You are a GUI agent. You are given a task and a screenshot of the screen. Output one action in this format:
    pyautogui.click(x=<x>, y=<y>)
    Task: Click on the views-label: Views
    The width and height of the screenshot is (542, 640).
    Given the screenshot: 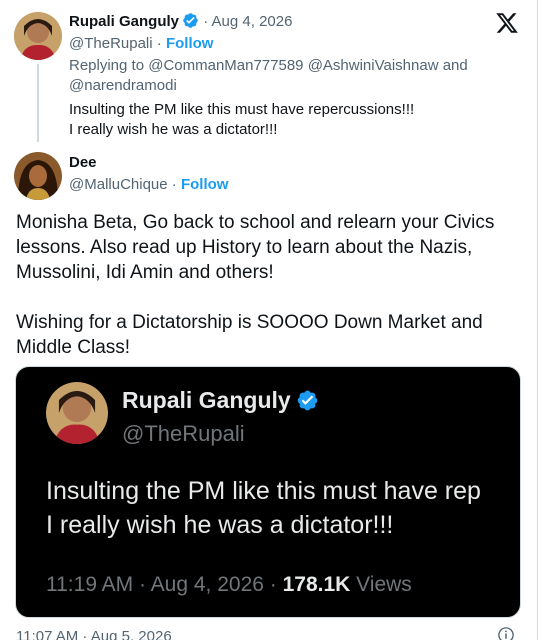 What is the action you would take?
    pyautogui.click(x=381, y=584)
    